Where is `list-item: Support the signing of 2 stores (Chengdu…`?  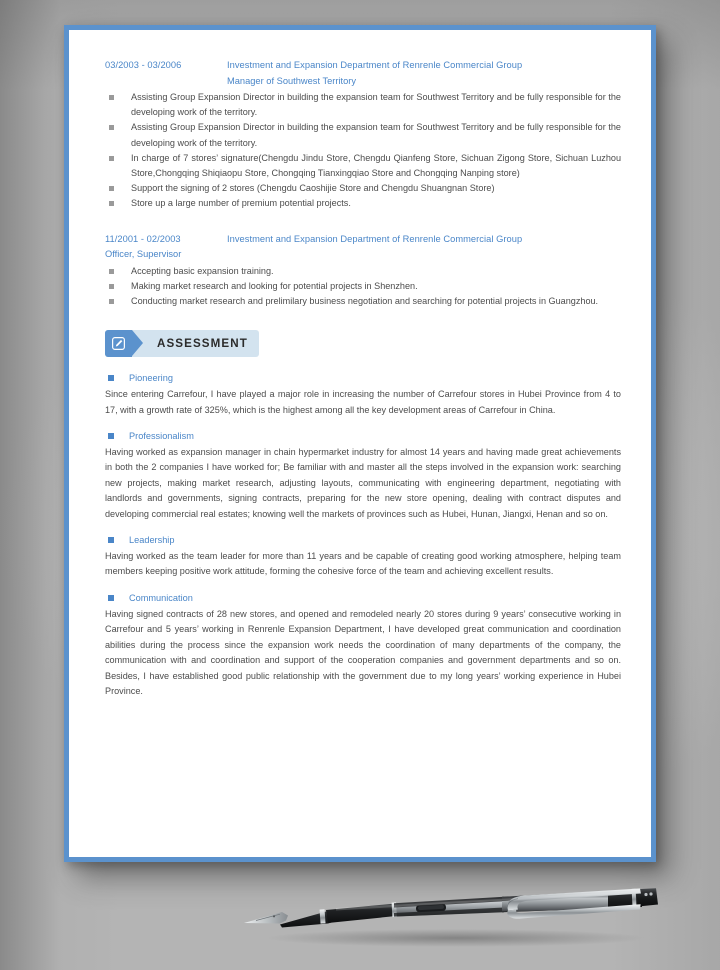
list-item: Support the signing of 2 stores (Chengdu… is located at coordinates (363, 188).